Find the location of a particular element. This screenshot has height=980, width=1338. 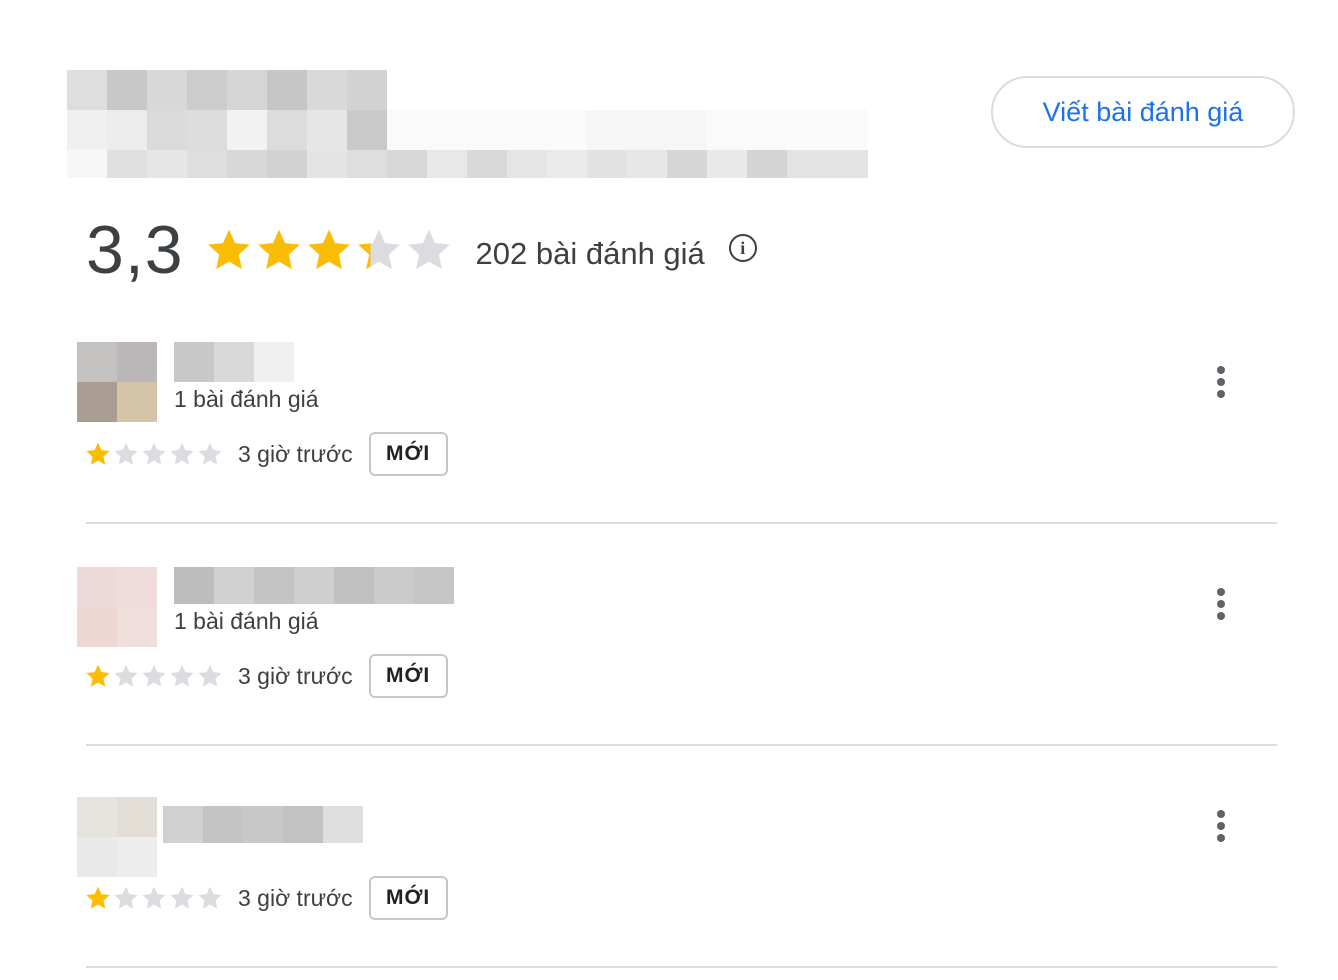

review-count: 202 bài đánh giá is located at coordinates (590, 254).